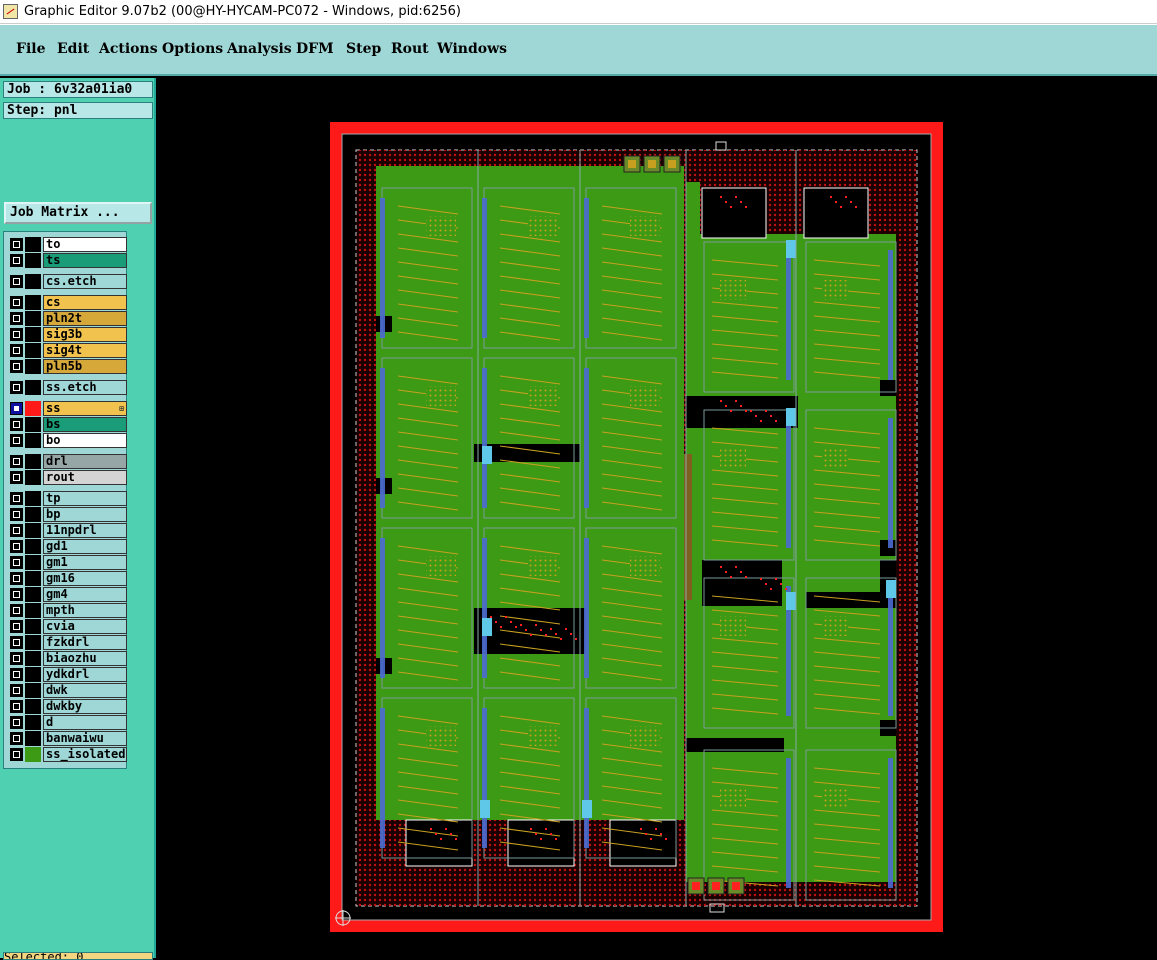  What do you see at coordinates (85, 674) in the screenshot?
I see `layer-name: ydkdrl` at bounding box center [85, 674].